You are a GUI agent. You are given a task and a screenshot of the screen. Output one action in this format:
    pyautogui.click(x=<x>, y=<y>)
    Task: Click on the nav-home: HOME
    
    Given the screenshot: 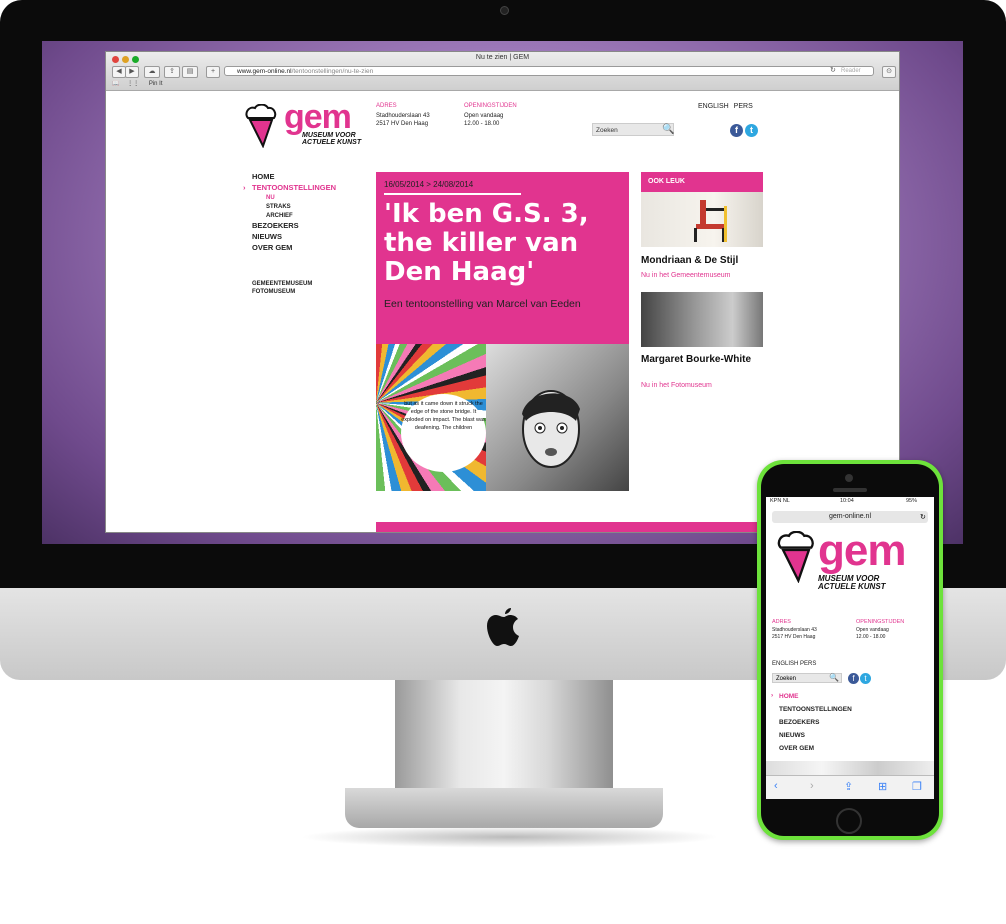 What is the action you would take?
    pyautogui.click(x=263, y=177)
    